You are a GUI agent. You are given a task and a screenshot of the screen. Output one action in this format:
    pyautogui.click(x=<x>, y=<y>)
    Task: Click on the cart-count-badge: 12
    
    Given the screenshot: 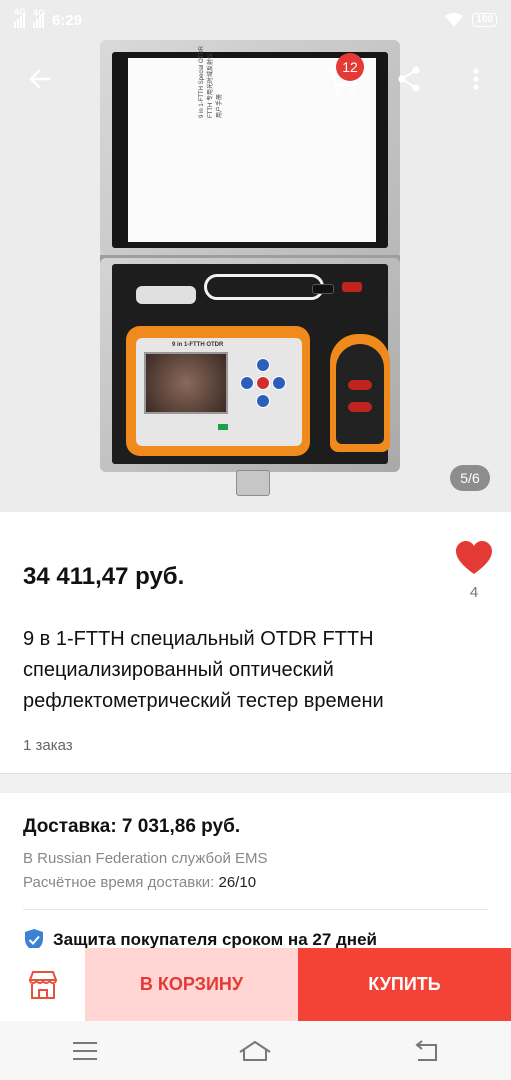 What is the action you would take?
    pyautogui.click(x=350, y=67)
    